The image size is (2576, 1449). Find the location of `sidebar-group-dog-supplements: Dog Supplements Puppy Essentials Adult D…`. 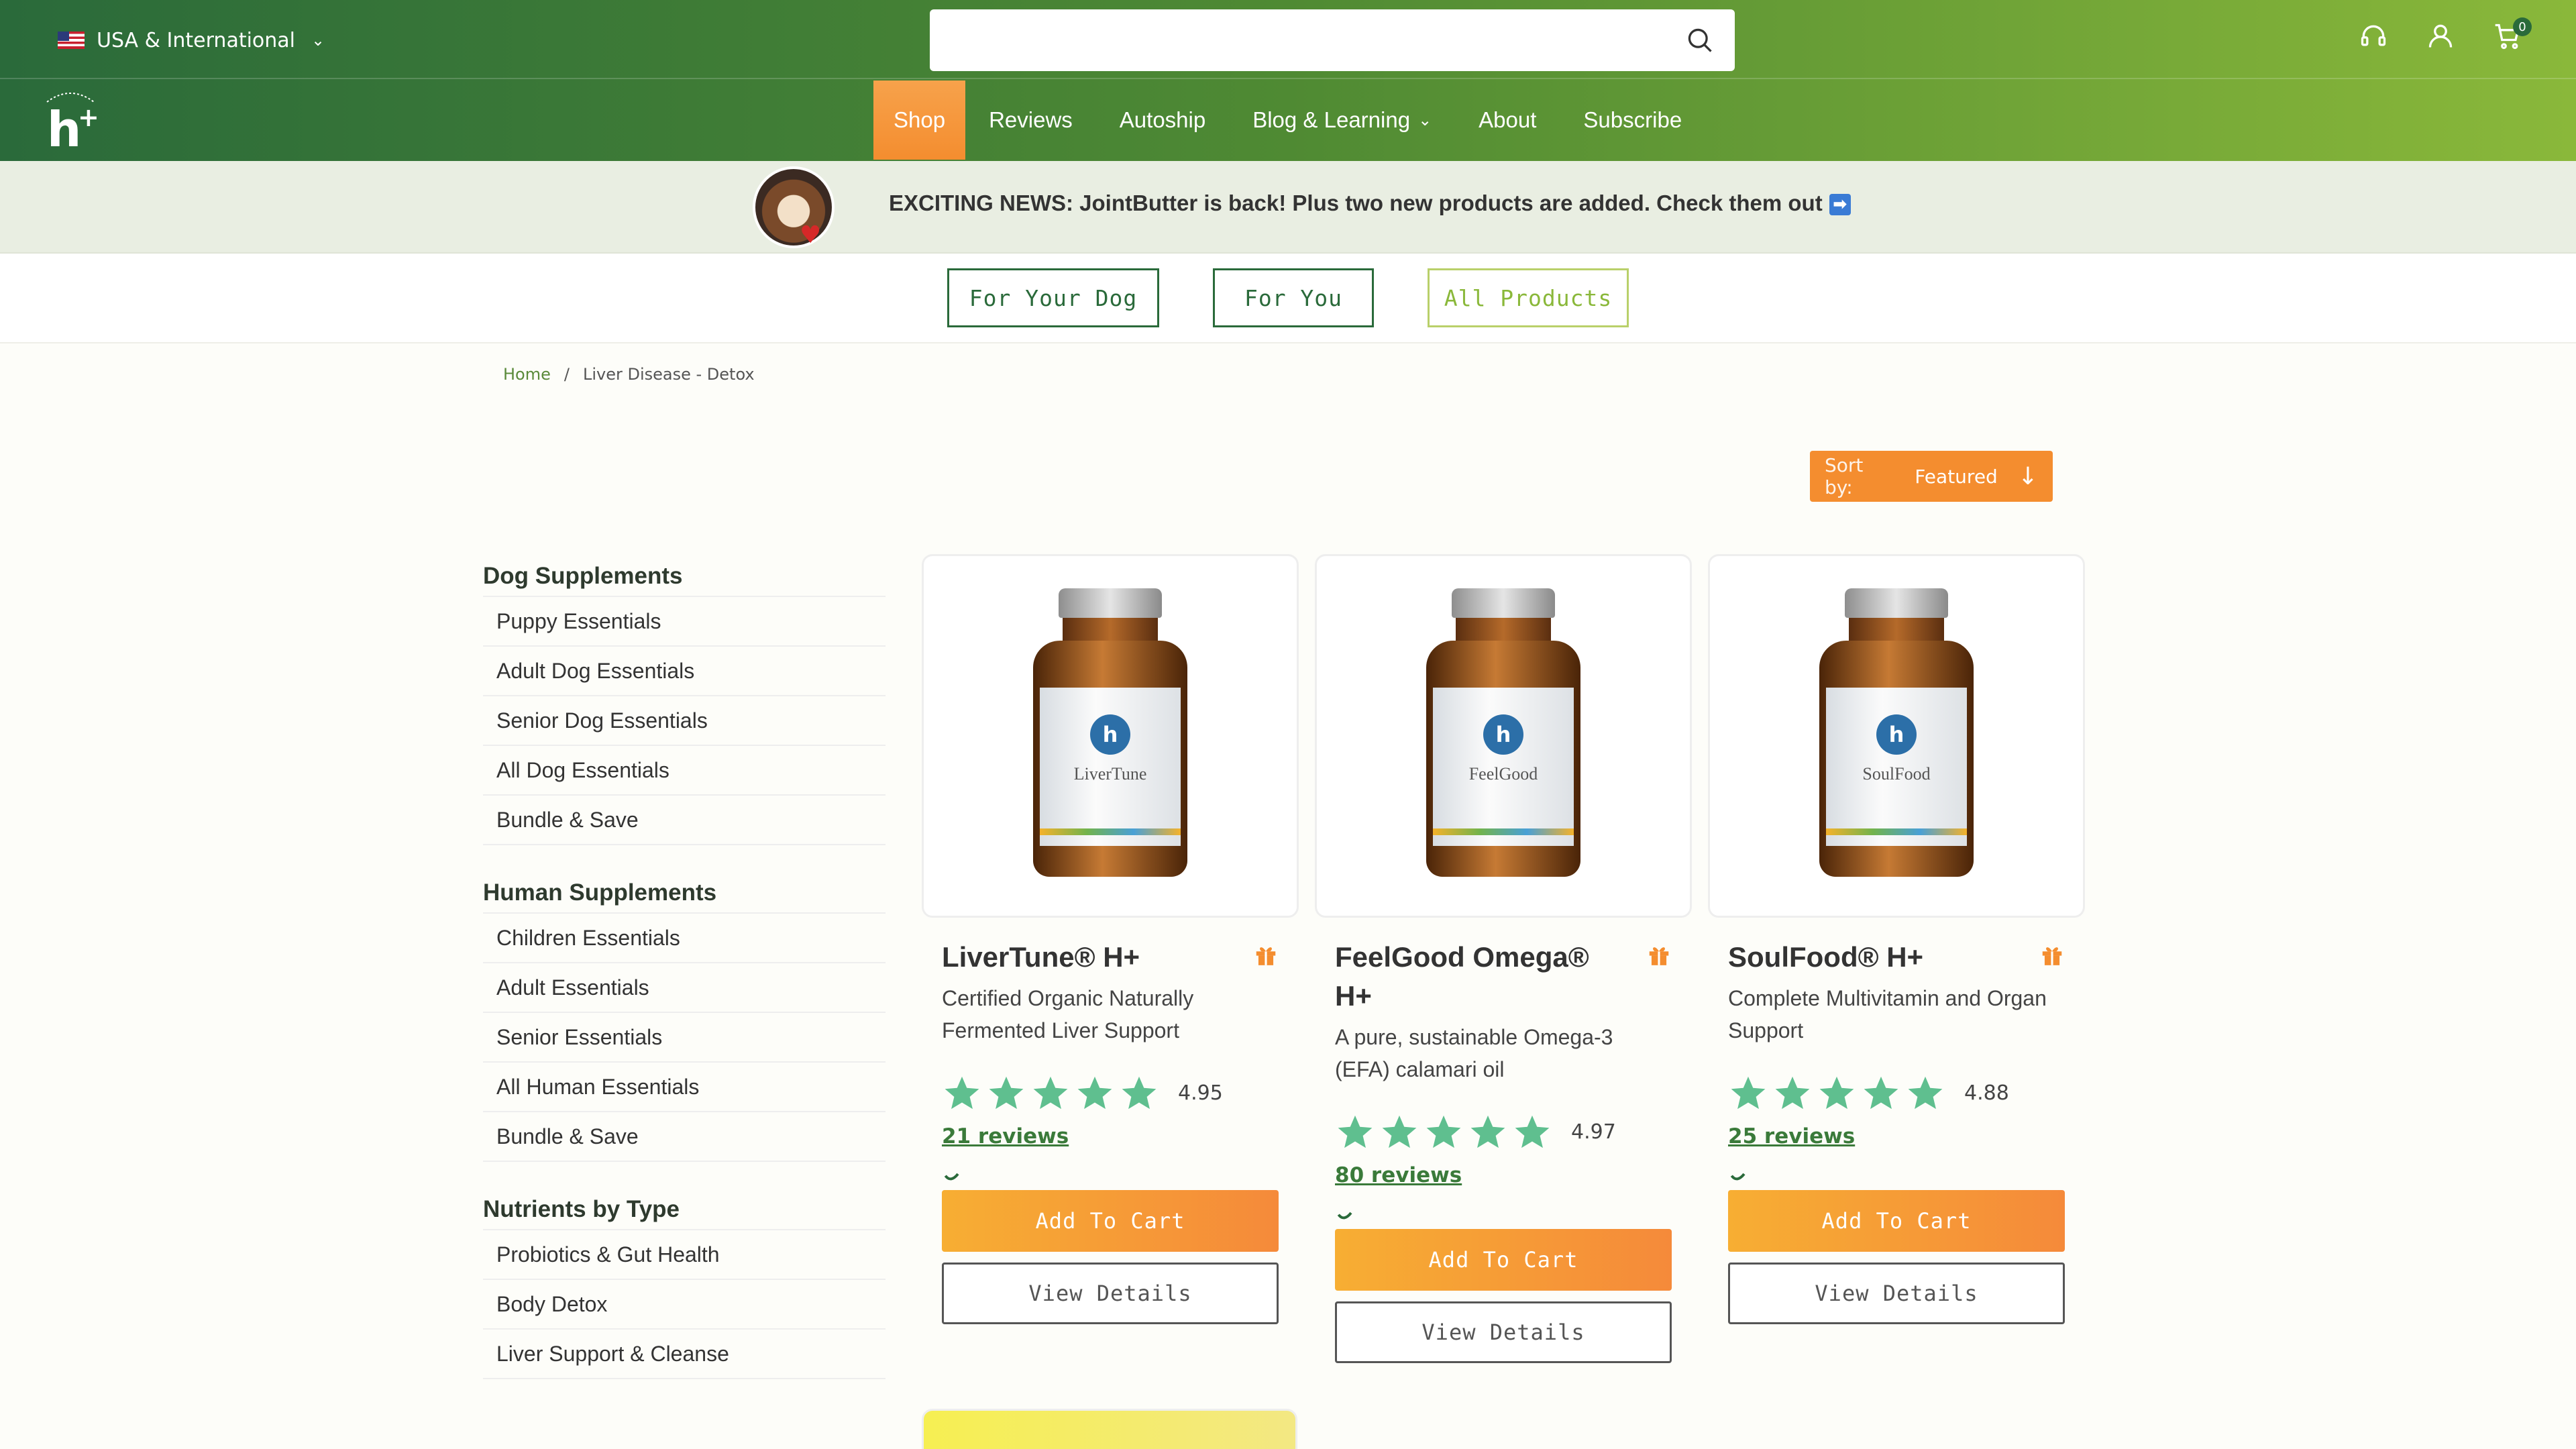

sidebar-group-dog-supplements: Dog Supplements Puppy Essentials Adult D… is located at coordinates (684, 701).